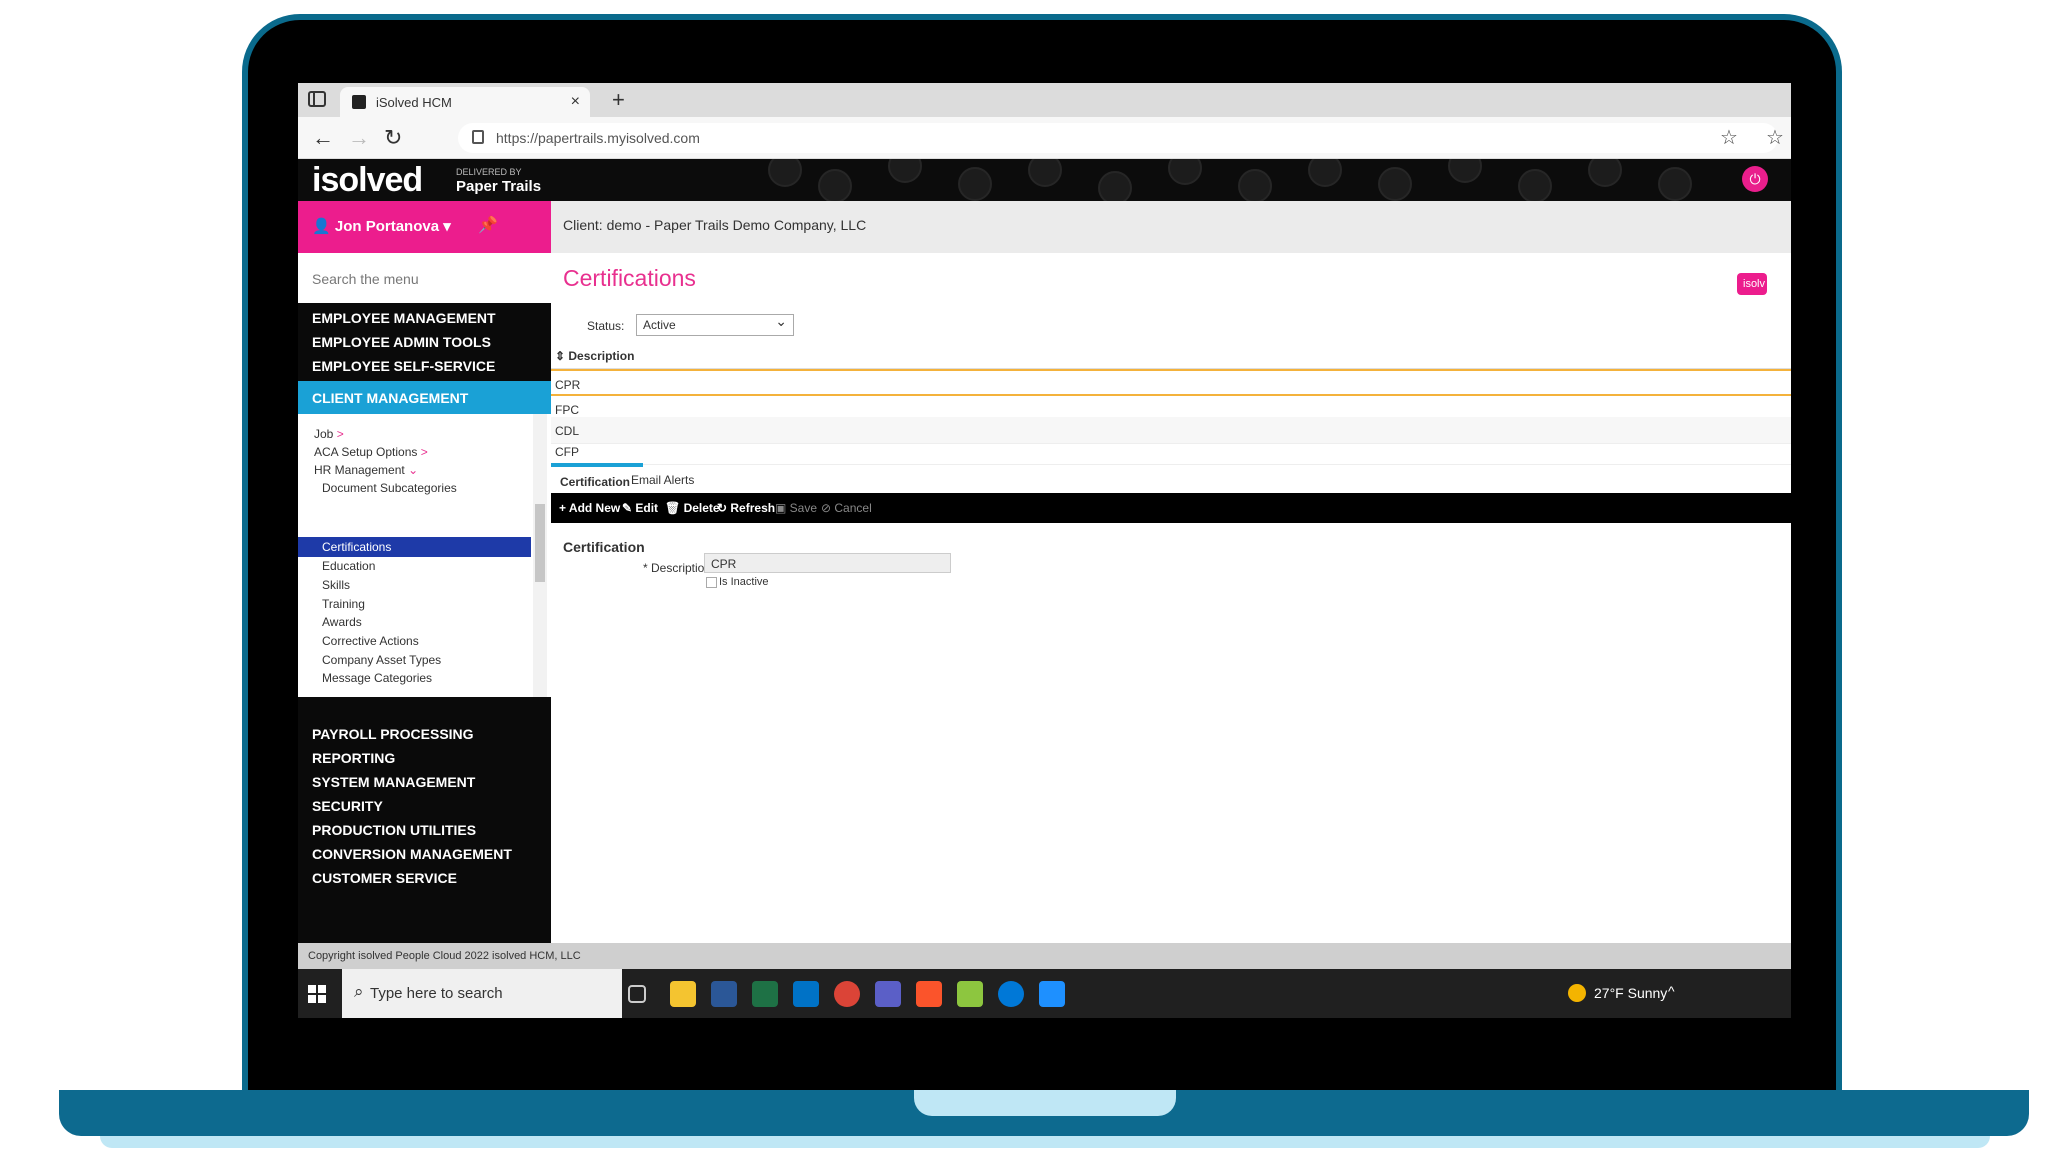 This screenshot has height=1152, width=2048. I want to click on submenu-aca-setup-options: ACA Setup Options >, so click(371, 452).